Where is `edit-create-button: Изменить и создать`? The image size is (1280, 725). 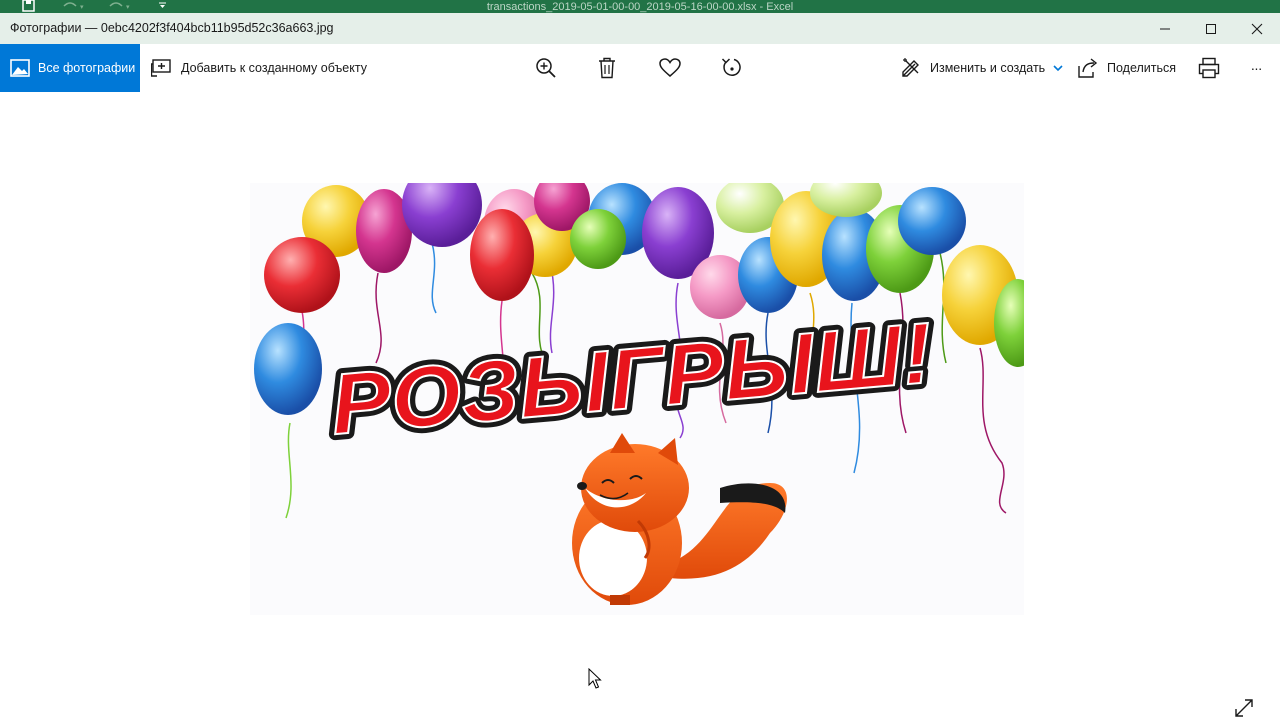
edit-create-button: Изменить и создать is located at coordinates (982, 68).